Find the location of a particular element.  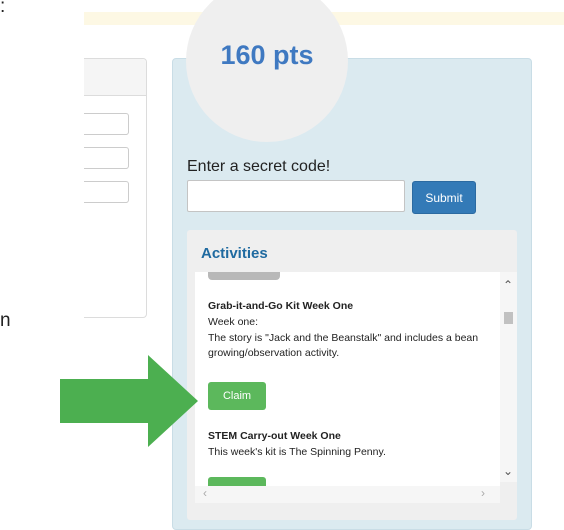

scrollbar-thumb is located at coordinates (508, 318).